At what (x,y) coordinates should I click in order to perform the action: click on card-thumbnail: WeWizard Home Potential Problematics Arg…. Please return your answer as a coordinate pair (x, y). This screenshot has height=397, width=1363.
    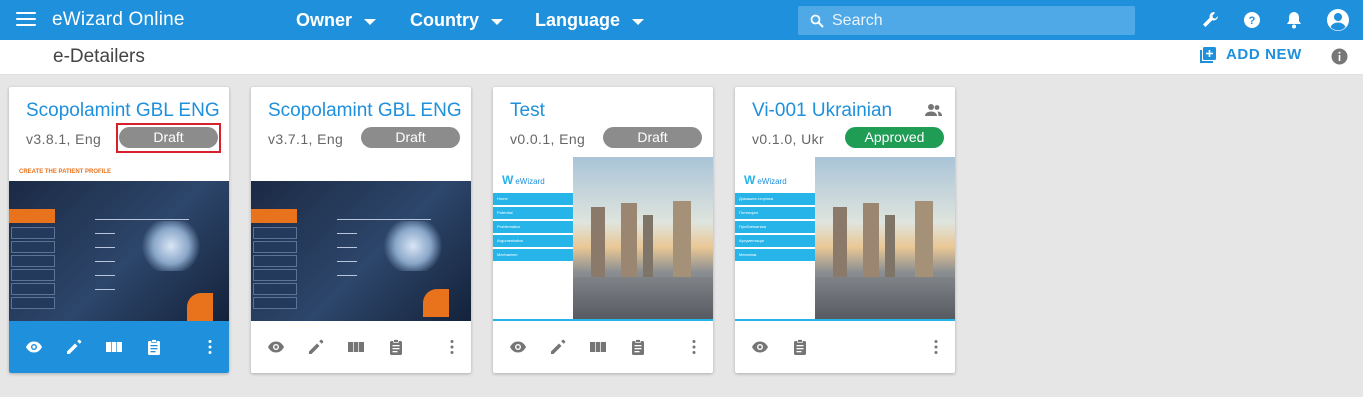
    Looking at the image, I should click on (603, 239).